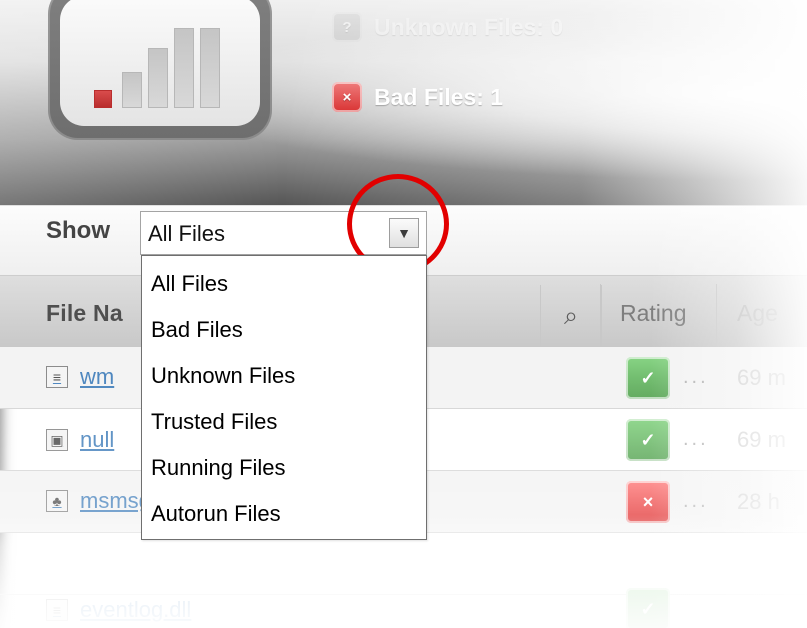  I want to click on search-icon: ⌕, so click(570, 315).